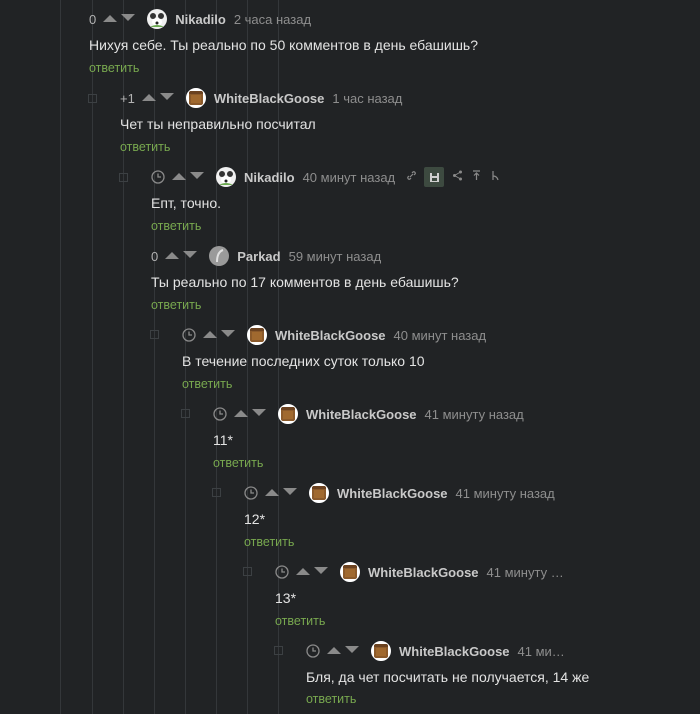 The width and height of the screenshot is (700, 714). Describe the element at coordinates (303, 361) in the screenshot. I see `comment-text: В течение последних суток только 10` at that location.